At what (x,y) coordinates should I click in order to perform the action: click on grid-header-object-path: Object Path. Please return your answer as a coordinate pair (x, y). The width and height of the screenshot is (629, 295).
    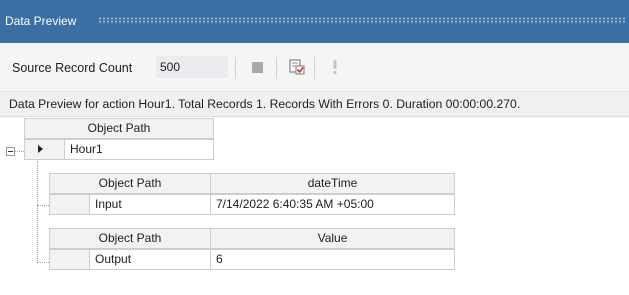
    Looking at the image, I should click on (119, 128).